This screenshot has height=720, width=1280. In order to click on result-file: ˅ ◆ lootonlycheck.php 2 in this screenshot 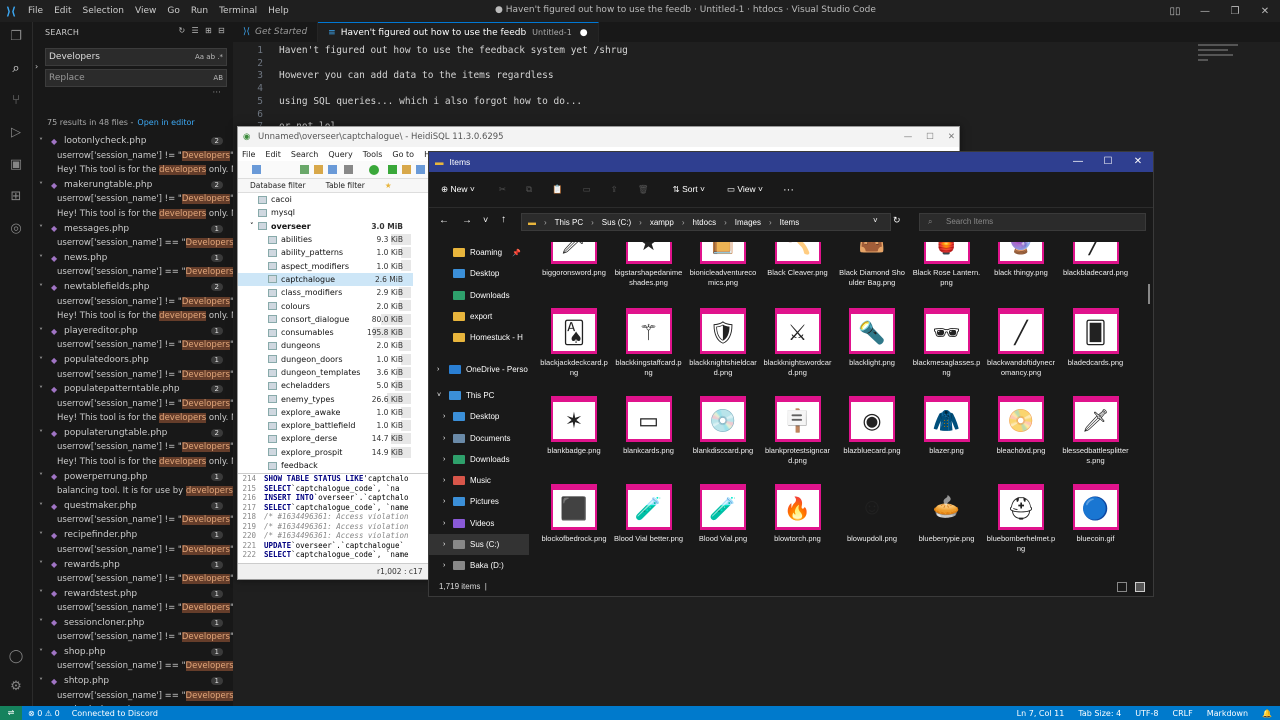, I will do `click(133, 141)`.